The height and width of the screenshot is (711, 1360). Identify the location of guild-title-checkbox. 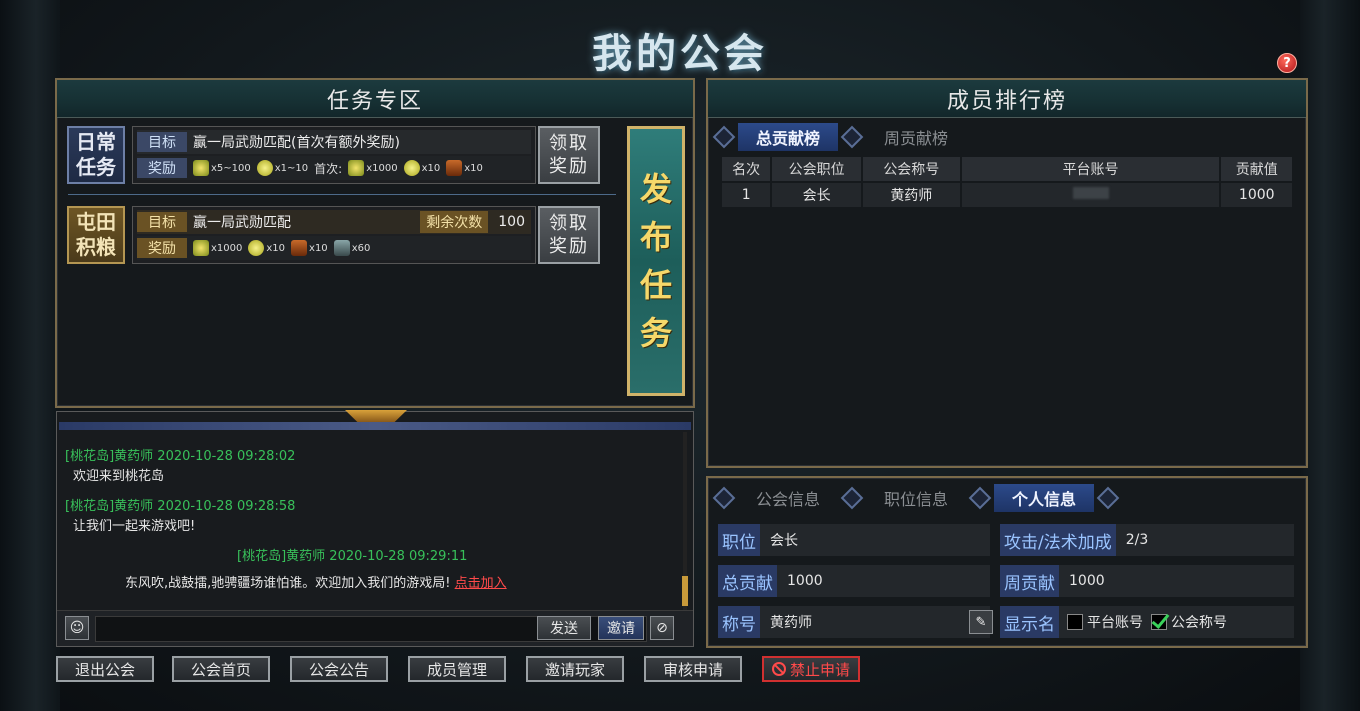
(1159, 622).